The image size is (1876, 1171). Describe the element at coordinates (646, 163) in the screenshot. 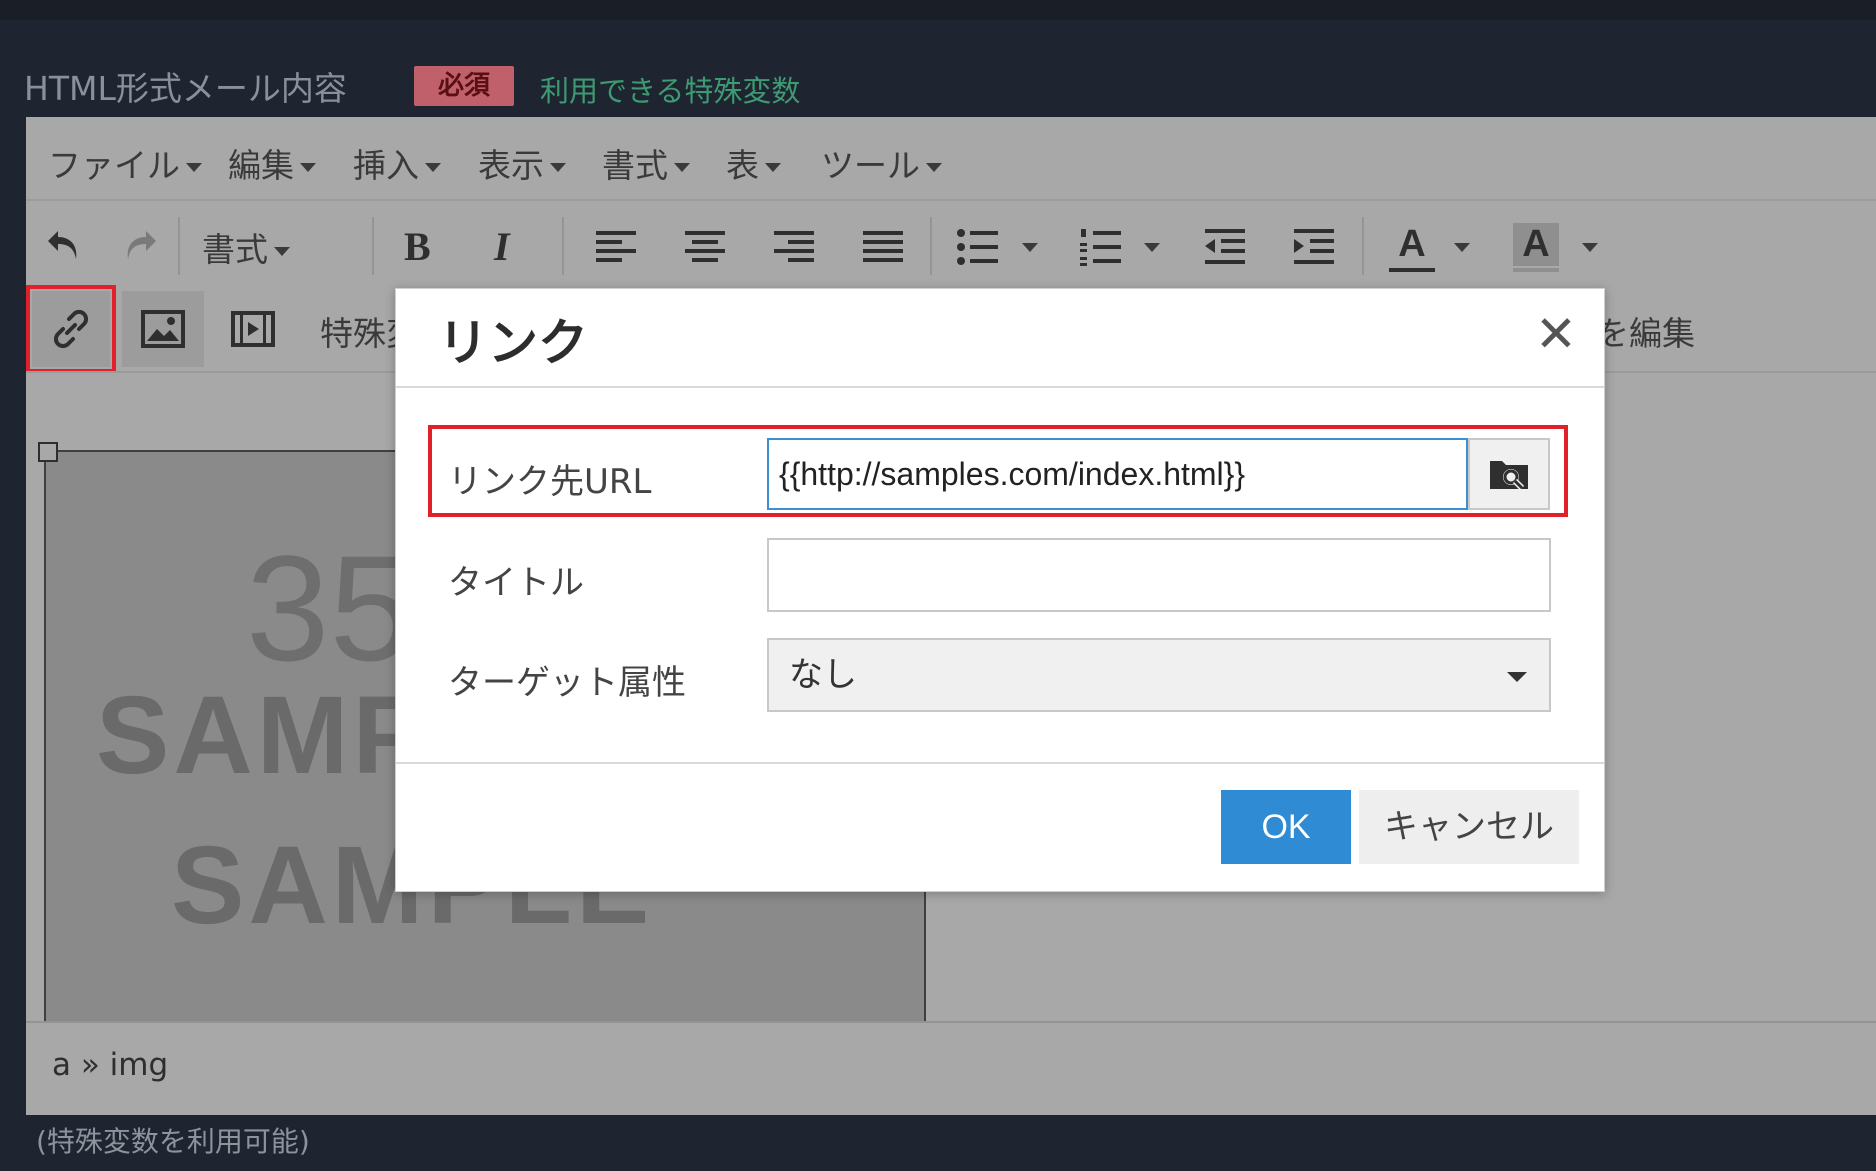

I see `menu-format: 書式` at that location.